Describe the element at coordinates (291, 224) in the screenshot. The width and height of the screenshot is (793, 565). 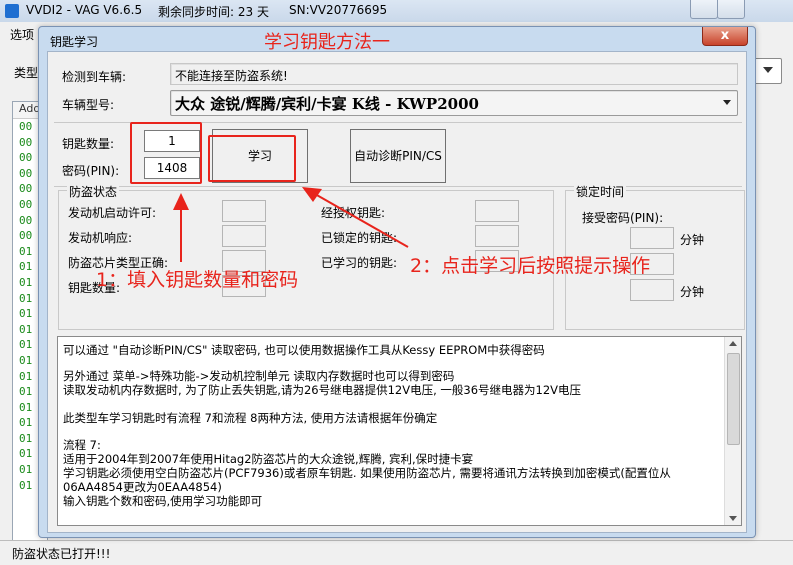
I see `annotation-arrows` at that location.